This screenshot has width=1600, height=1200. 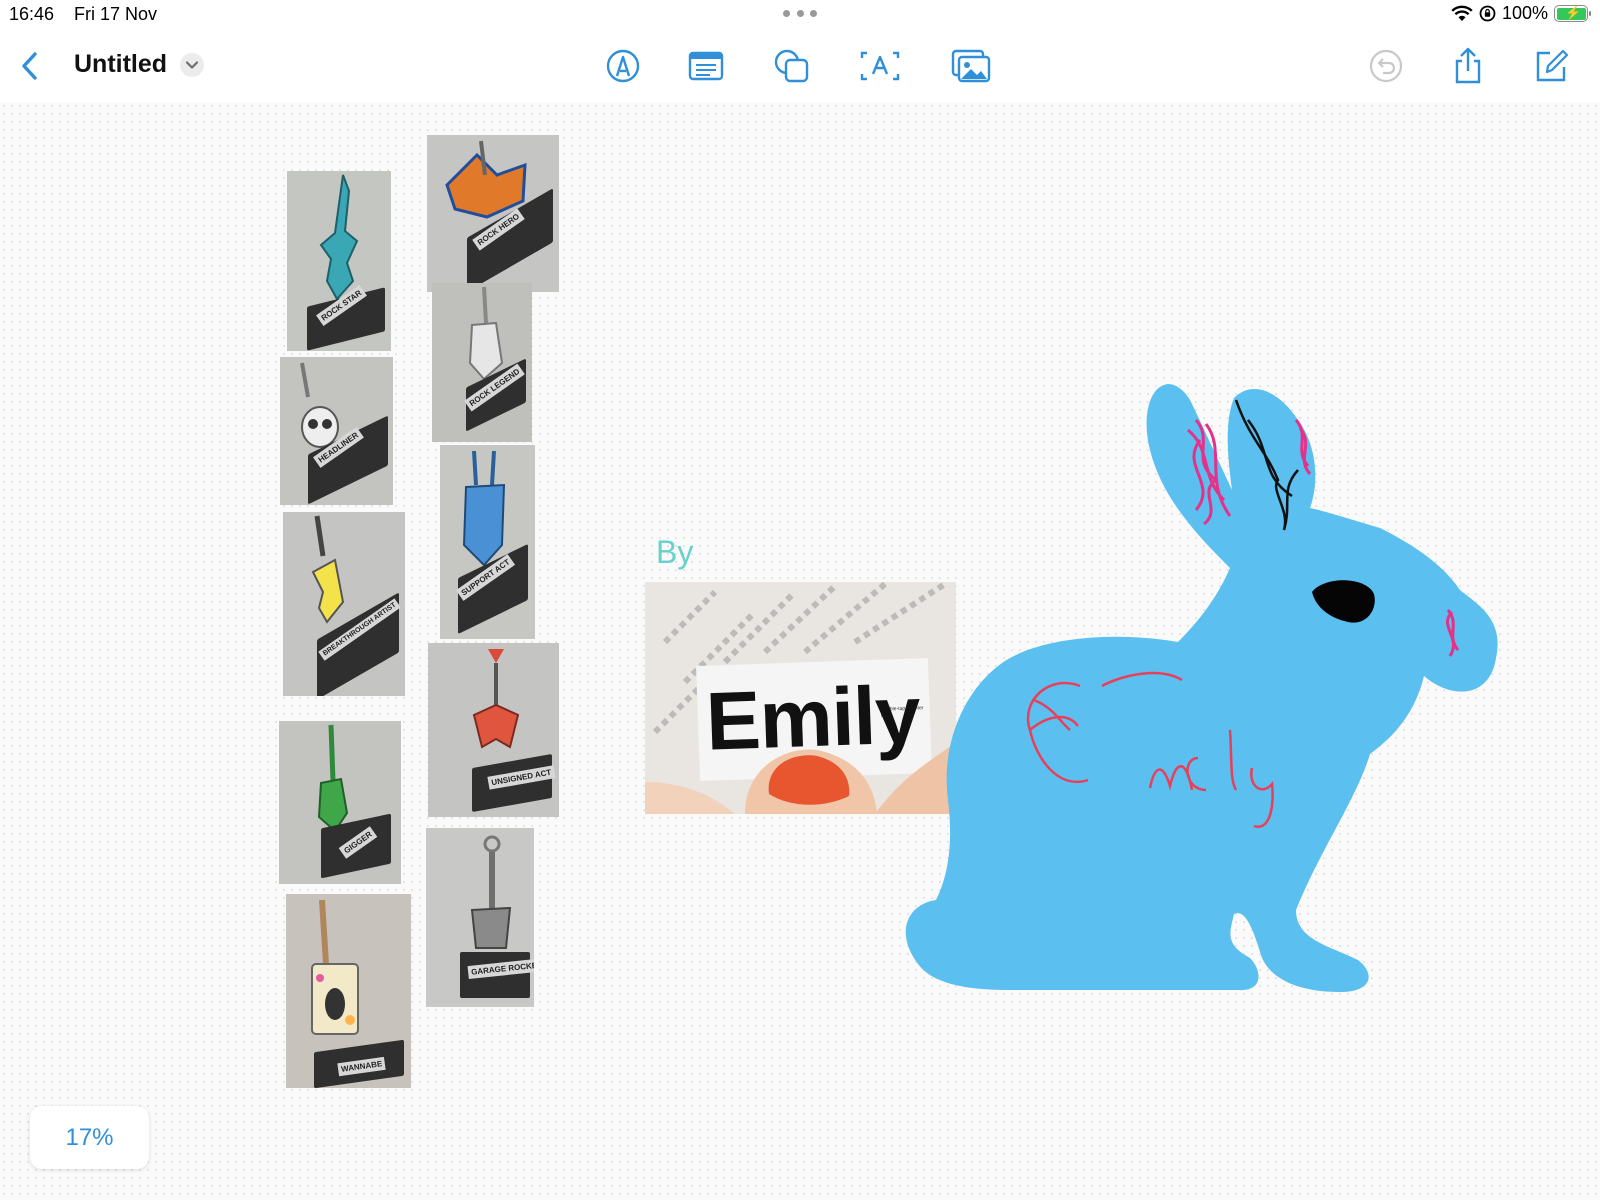 I want to click on trophy-photo: ROCK HERO, so click(x=493, y=213).